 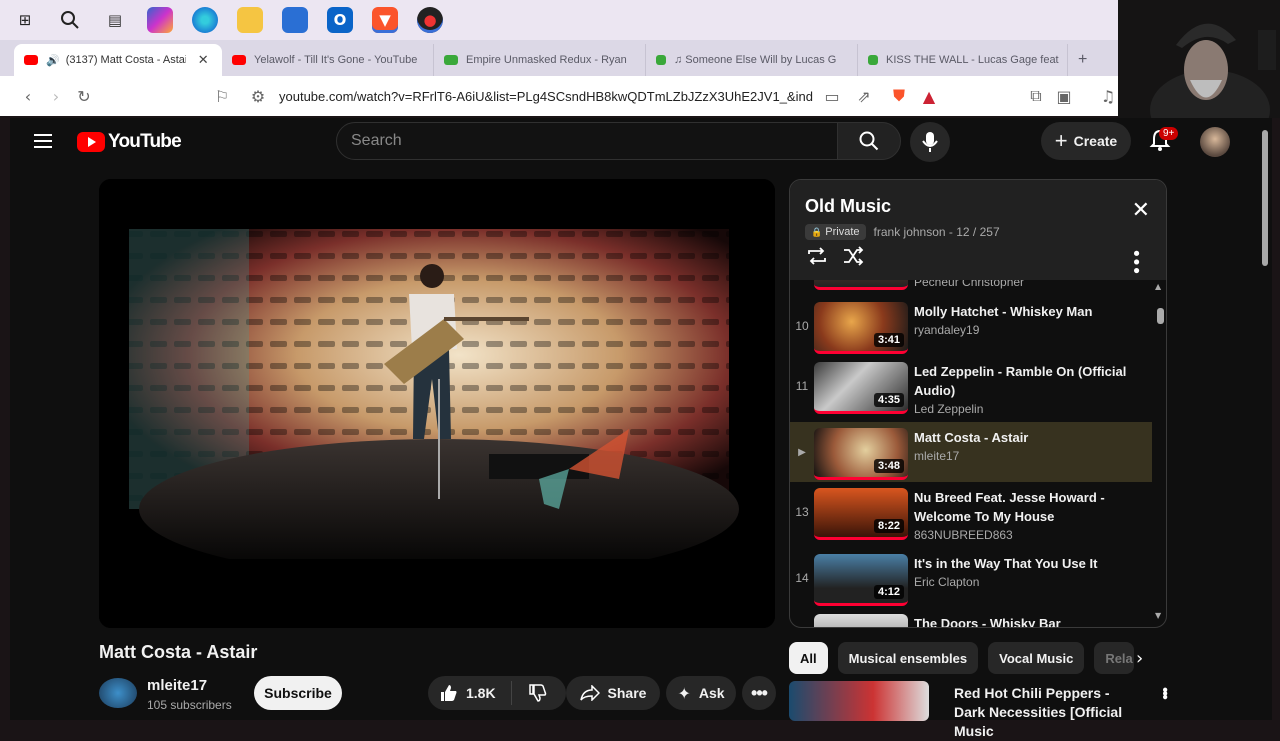 I want to click on outlook-icon: O, so click(x=340, y=20).